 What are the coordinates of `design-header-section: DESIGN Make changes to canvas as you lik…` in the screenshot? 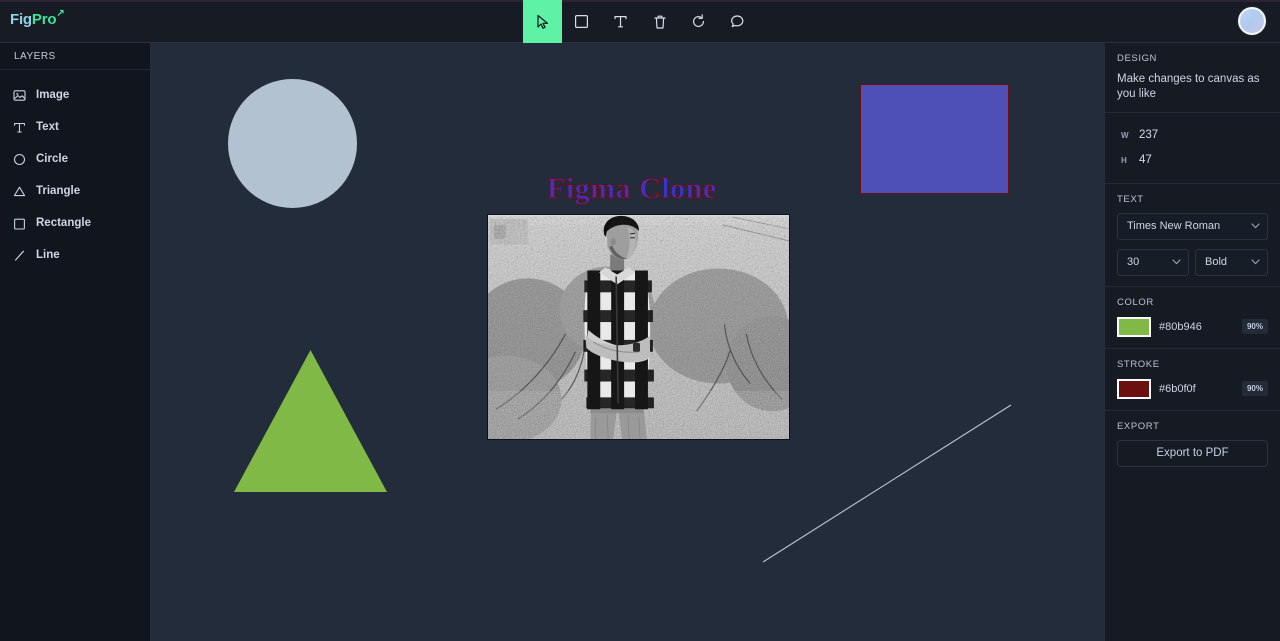 It's located at (1192, 78).